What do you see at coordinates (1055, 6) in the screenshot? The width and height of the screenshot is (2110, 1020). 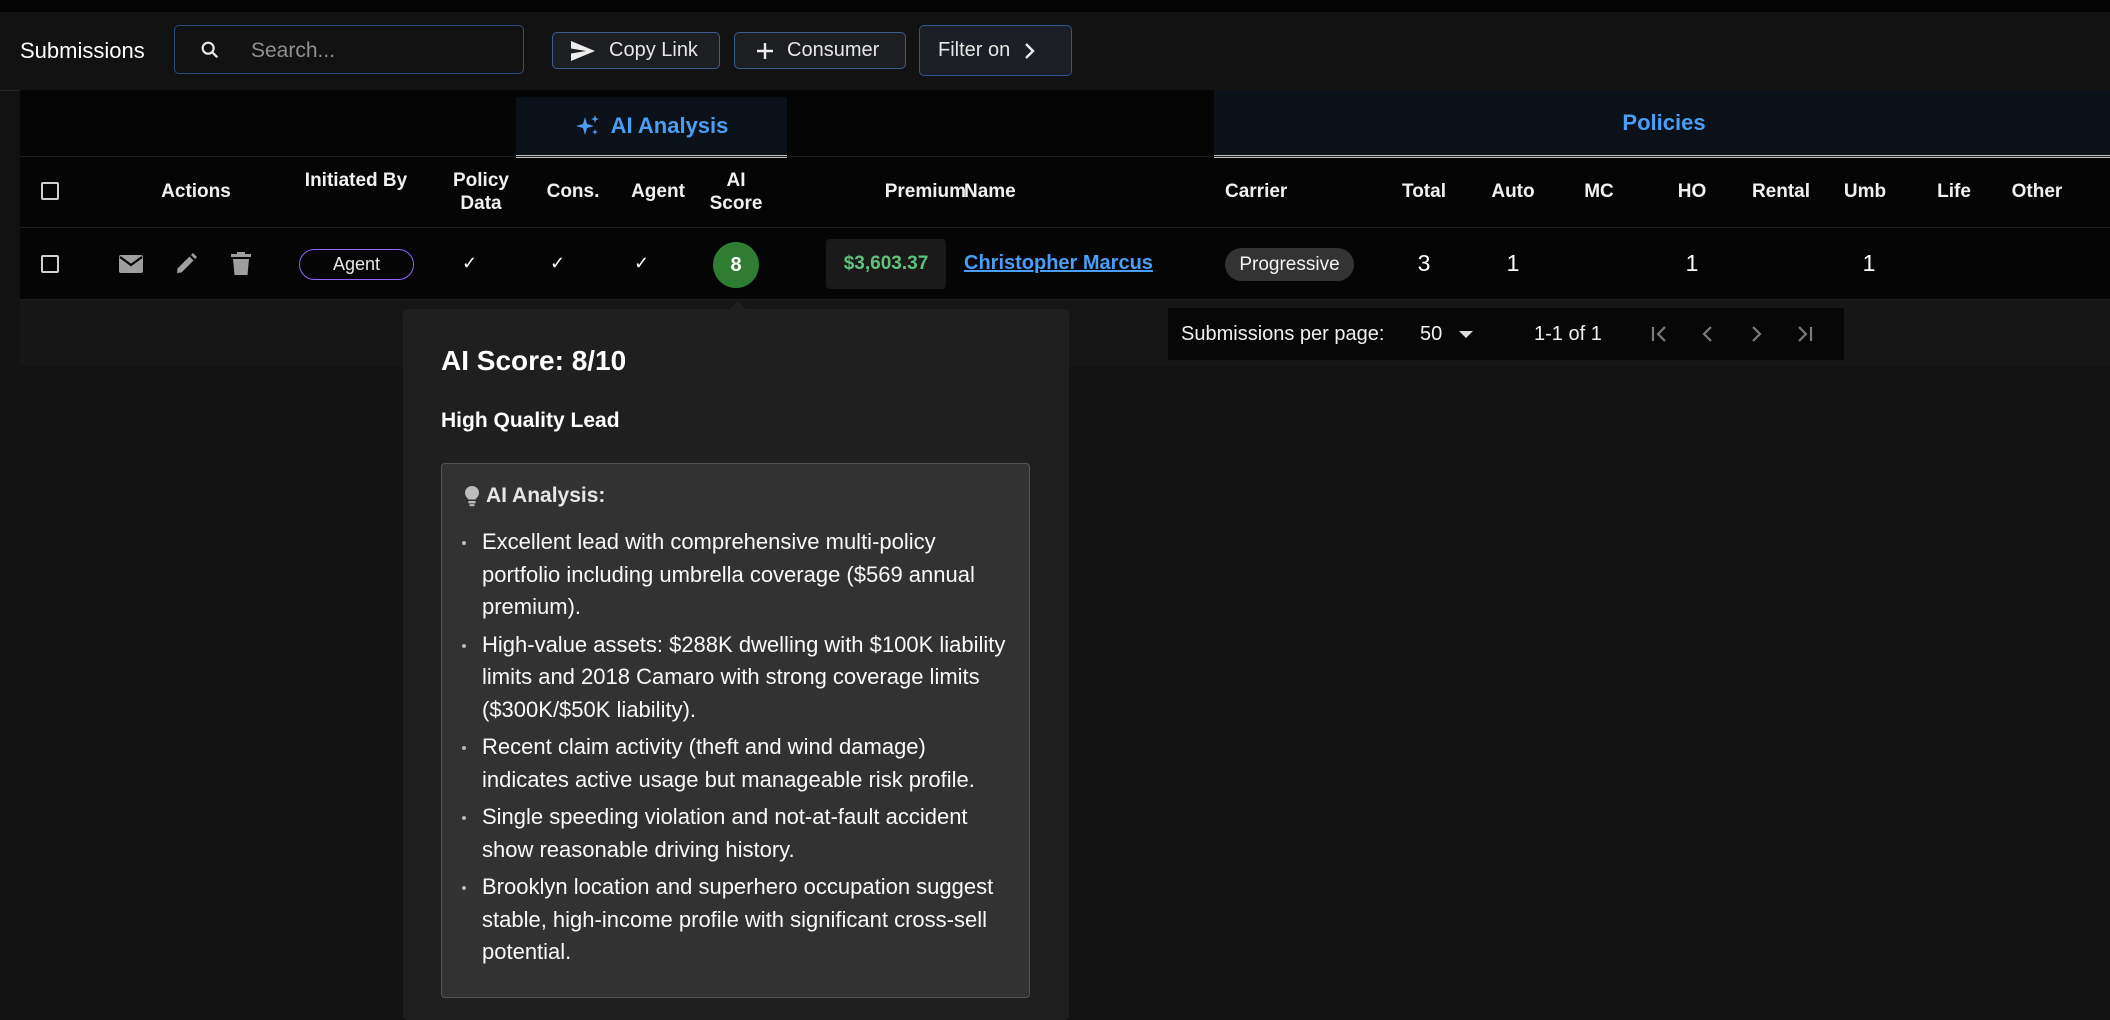 I see `top-strip` at bounding box center [1055, 6].